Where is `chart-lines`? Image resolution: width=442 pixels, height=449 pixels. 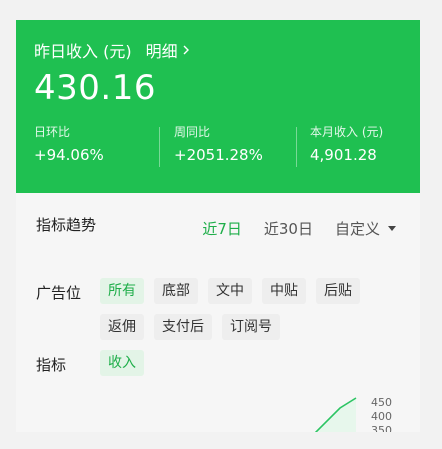 chart-lines is located at coordinates (335, 414).